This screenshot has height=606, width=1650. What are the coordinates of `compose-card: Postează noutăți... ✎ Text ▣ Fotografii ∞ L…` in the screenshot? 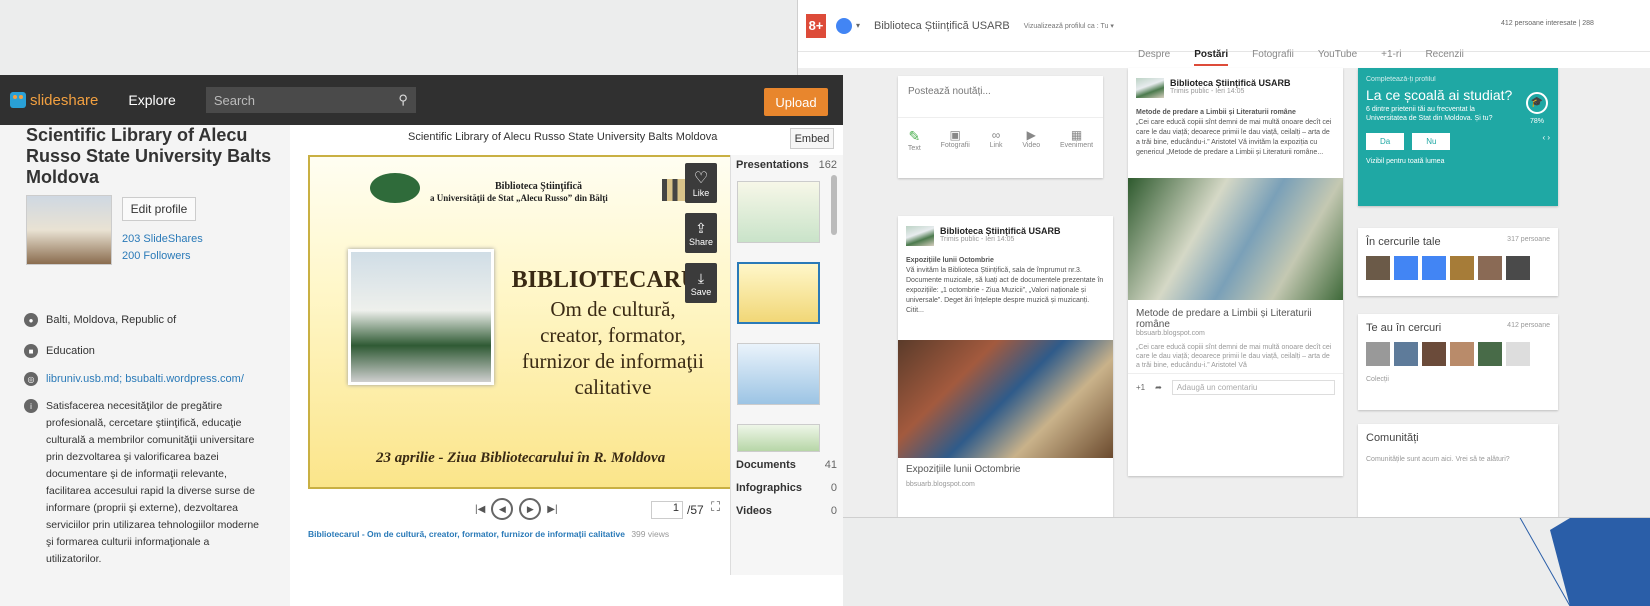 It's located at (1000, 127).